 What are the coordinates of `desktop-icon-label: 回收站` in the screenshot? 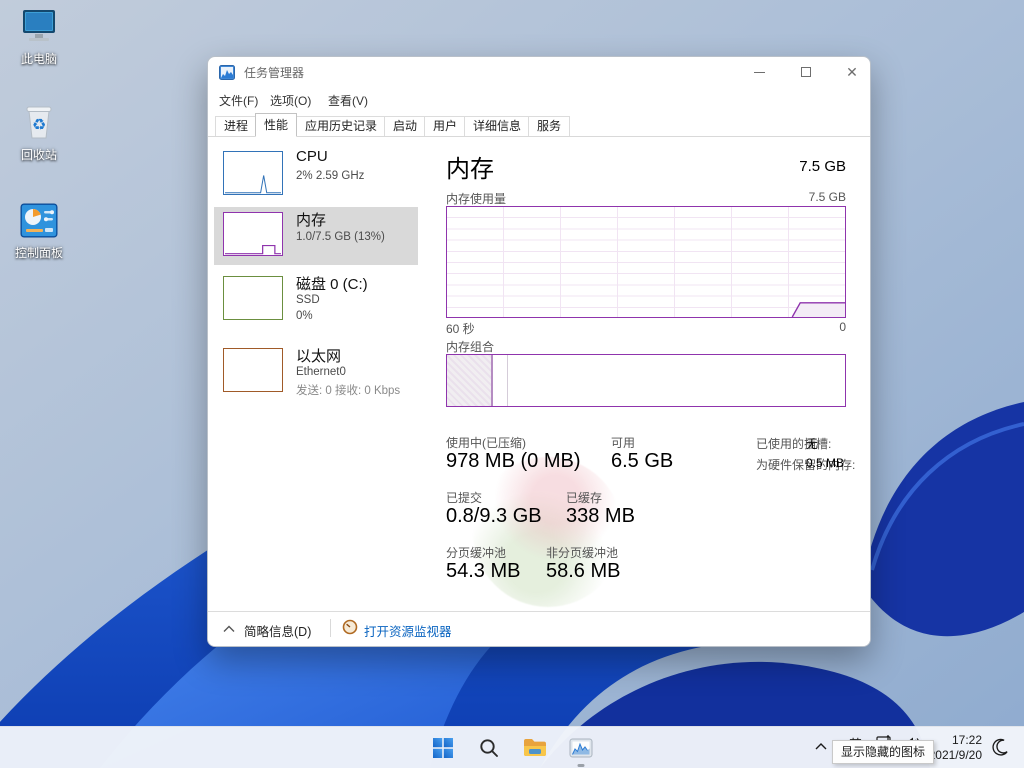 It's located at (38, 155).